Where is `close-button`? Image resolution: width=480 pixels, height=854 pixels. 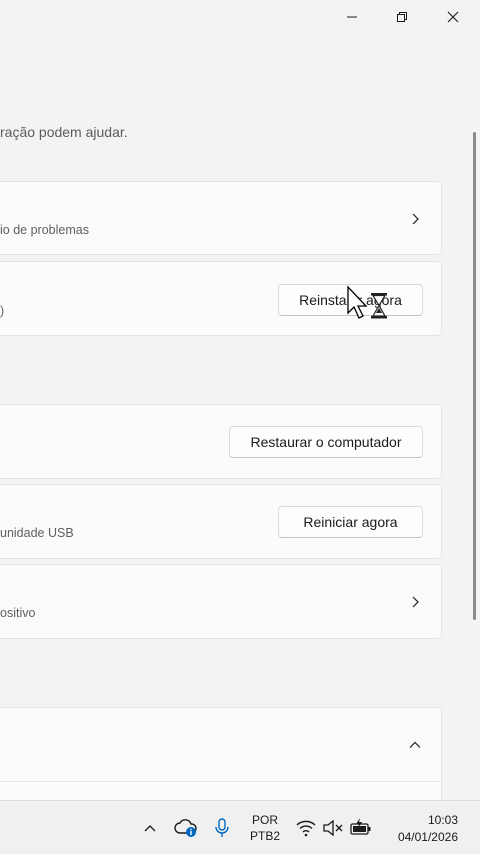
close-button is located at coordinates (453, 17).